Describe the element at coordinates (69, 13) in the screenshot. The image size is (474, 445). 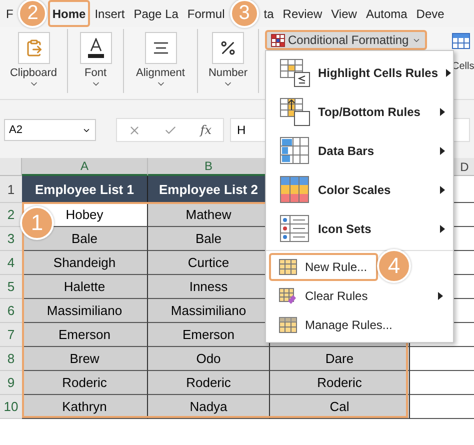
I see `ribbon-tab: Home` at that location.